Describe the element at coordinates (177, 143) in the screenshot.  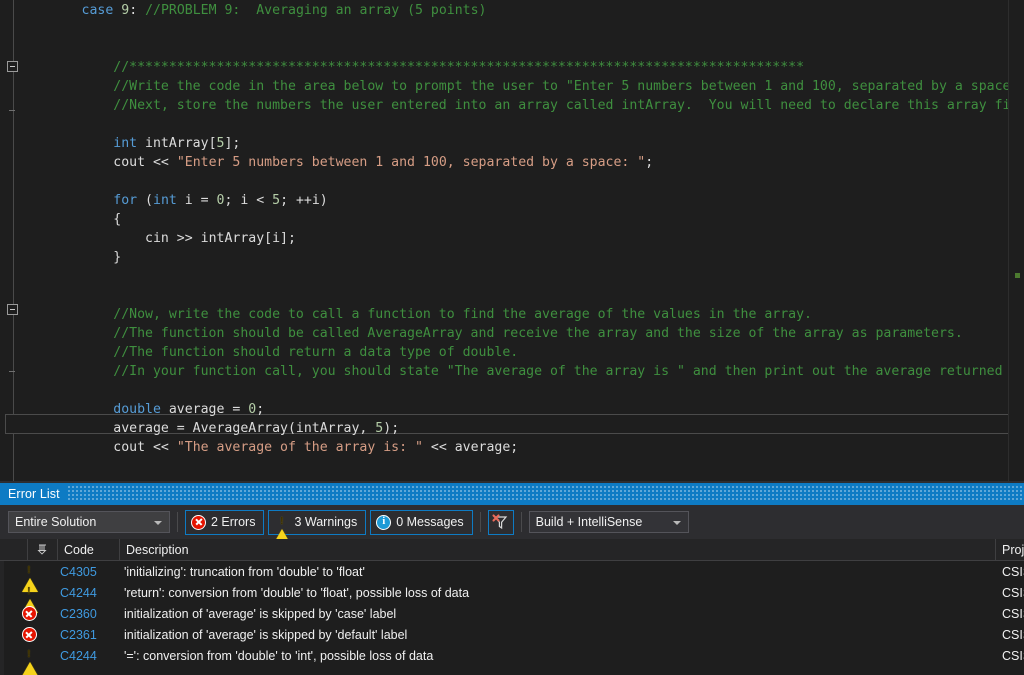
I see `code-token-plain: intArray[` at that location.